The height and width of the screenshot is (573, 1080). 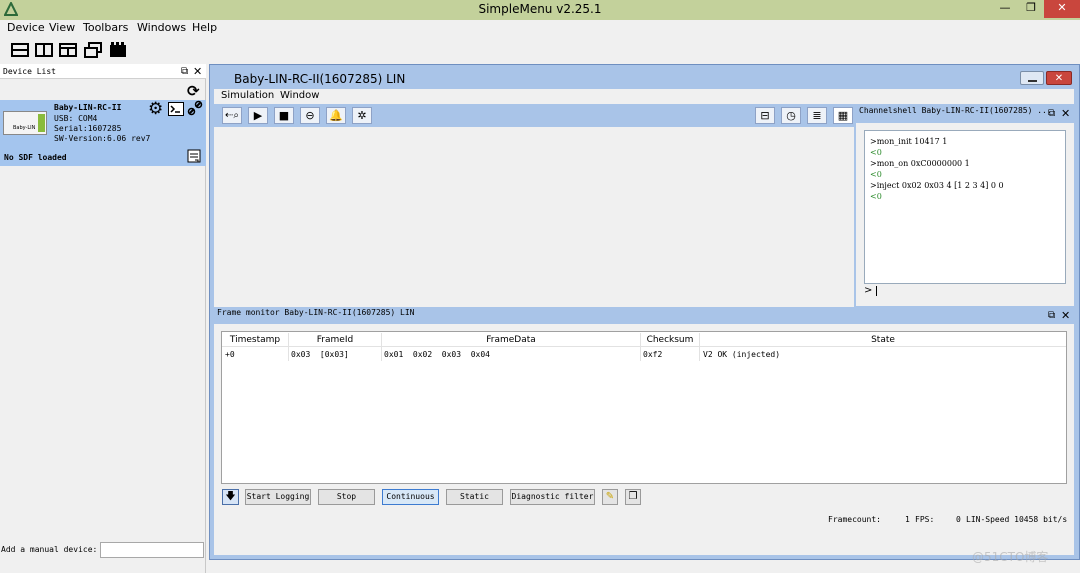 What do you see at coordinates (1065, 113) in the screenshot?
I see `channelshell-close-icon: ✕` at bounding box center [1065, 113].